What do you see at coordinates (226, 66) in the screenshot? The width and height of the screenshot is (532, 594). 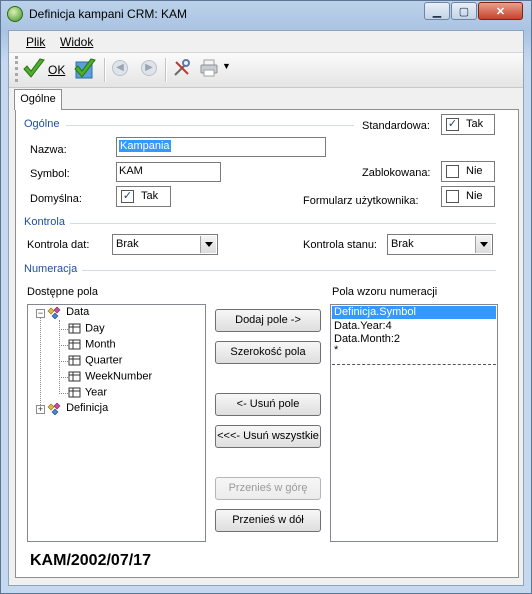 I see `dropdown-arrow-icon: ▼` at bounding box center [226, 66].